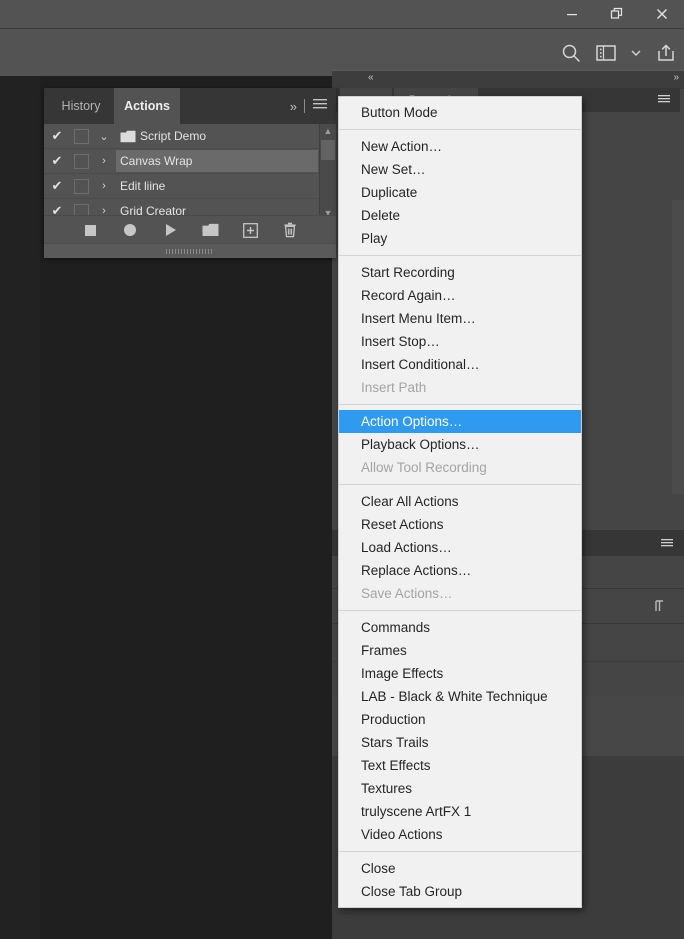 This screenshot has width=684, height=939. Describe the element at coordinates (81, 106) in the screenshot. I see `tab-history: History` at that location.